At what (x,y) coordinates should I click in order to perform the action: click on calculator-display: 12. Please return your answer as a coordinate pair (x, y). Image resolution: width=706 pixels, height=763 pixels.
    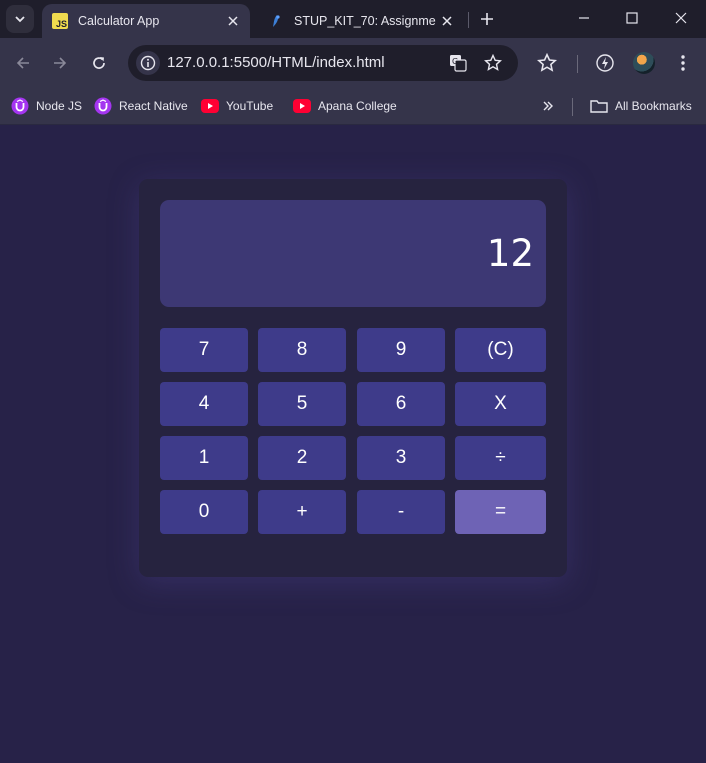
    Looking at the image, I should click on (353, 253).